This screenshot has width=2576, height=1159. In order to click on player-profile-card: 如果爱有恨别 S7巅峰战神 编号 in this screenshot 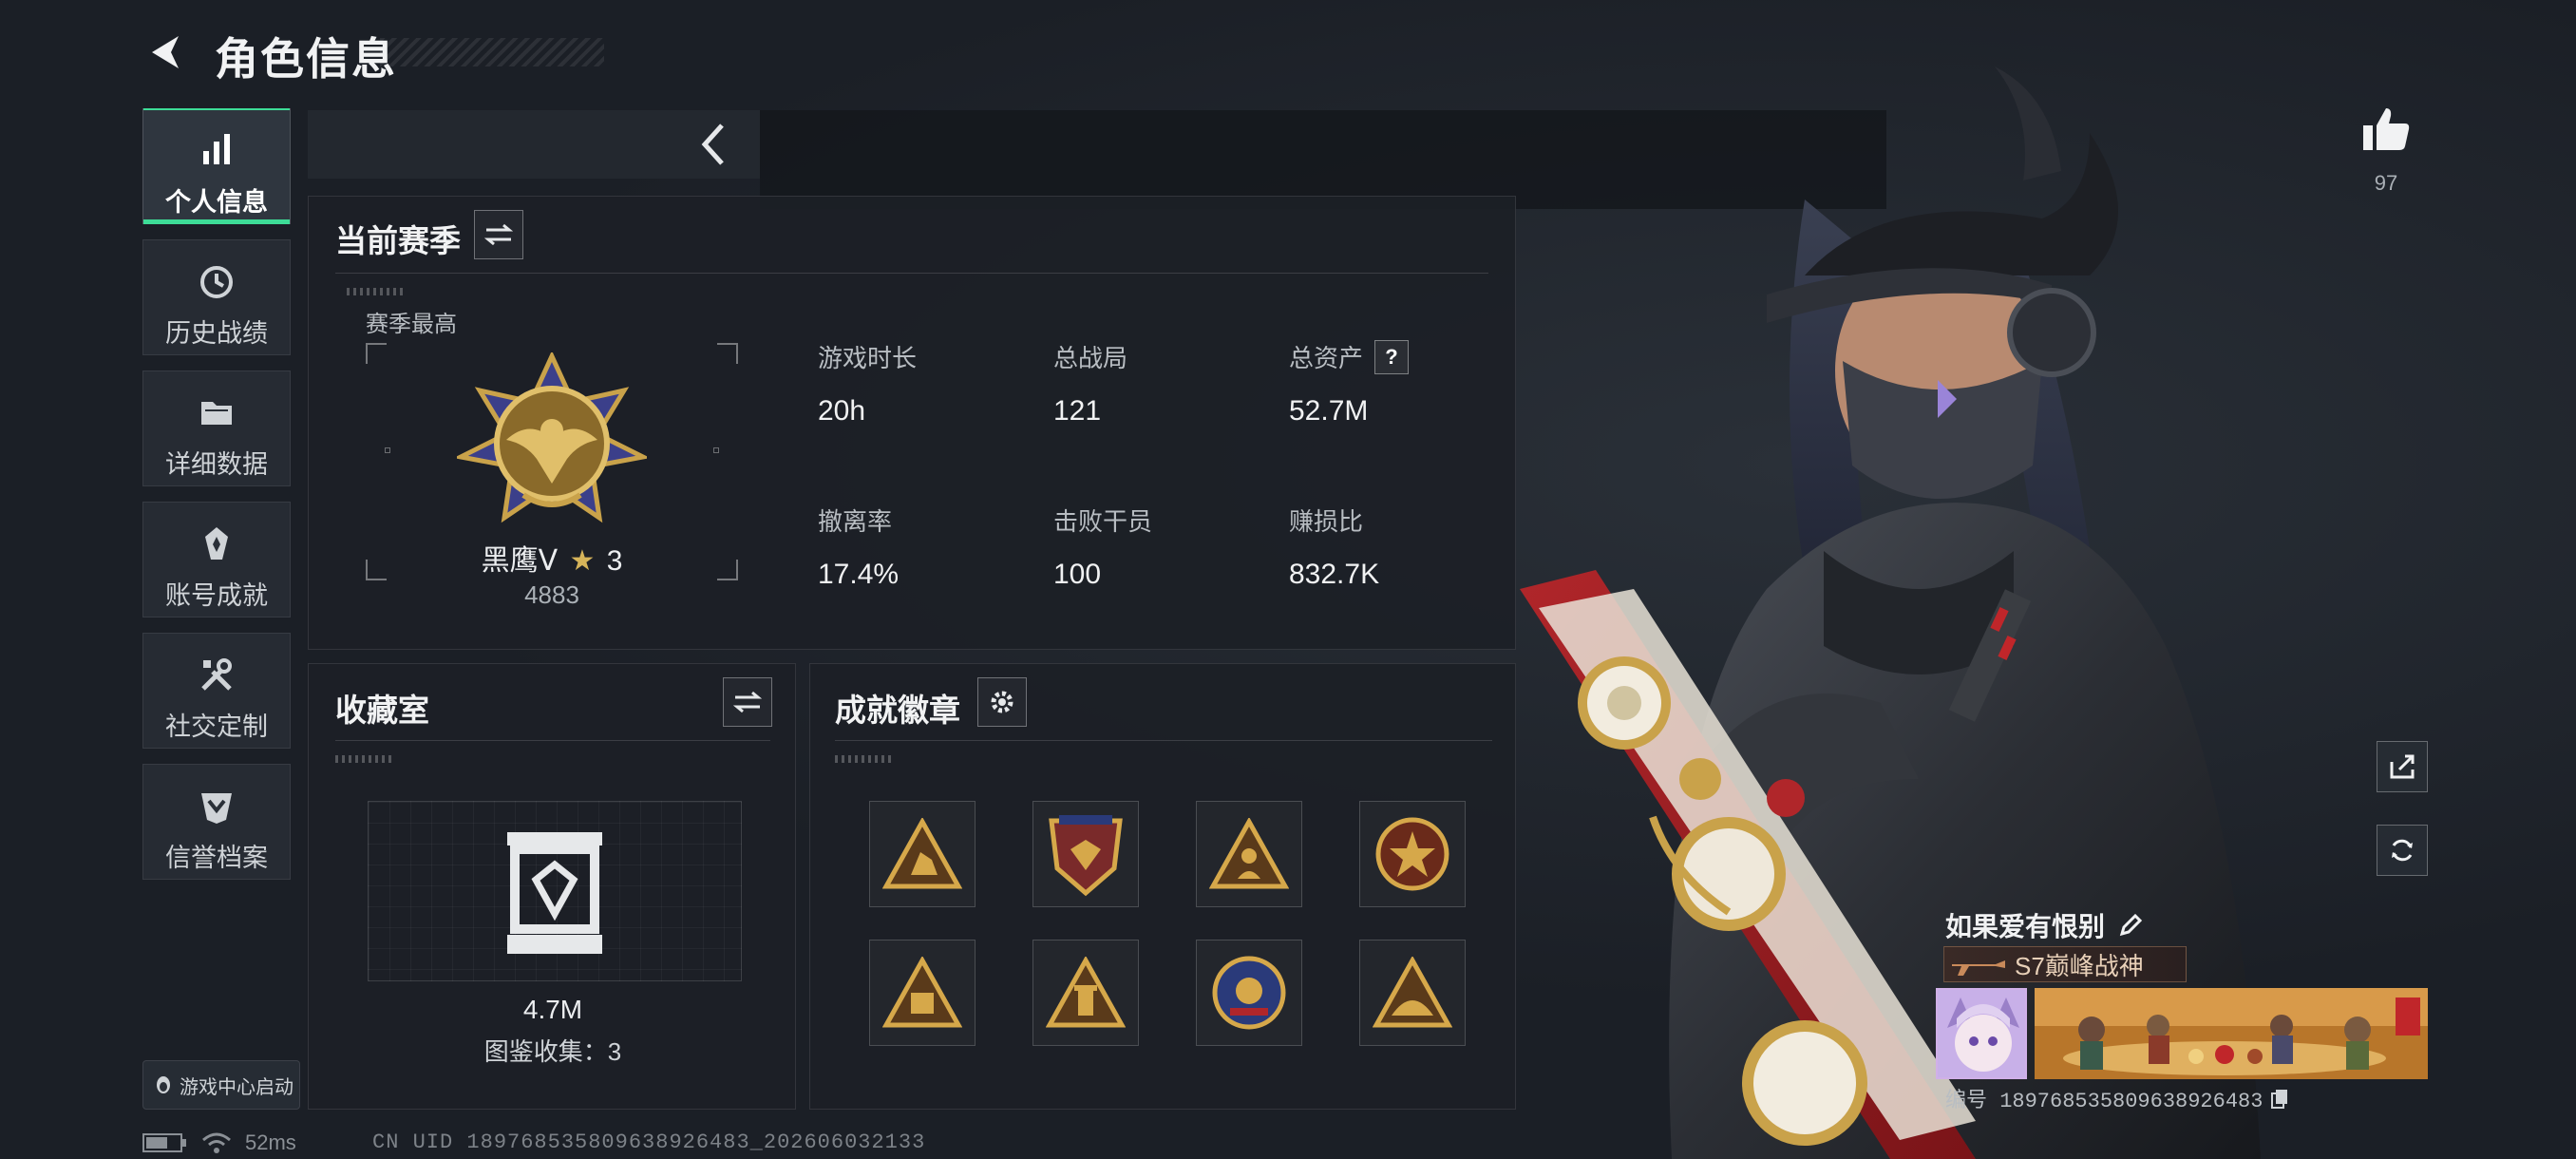, I will do `click(2181, 1005)`.